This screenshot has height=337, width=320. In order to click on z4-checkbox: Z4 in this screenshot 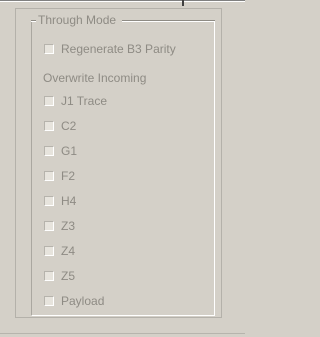, I will do `click(59, 251)`.